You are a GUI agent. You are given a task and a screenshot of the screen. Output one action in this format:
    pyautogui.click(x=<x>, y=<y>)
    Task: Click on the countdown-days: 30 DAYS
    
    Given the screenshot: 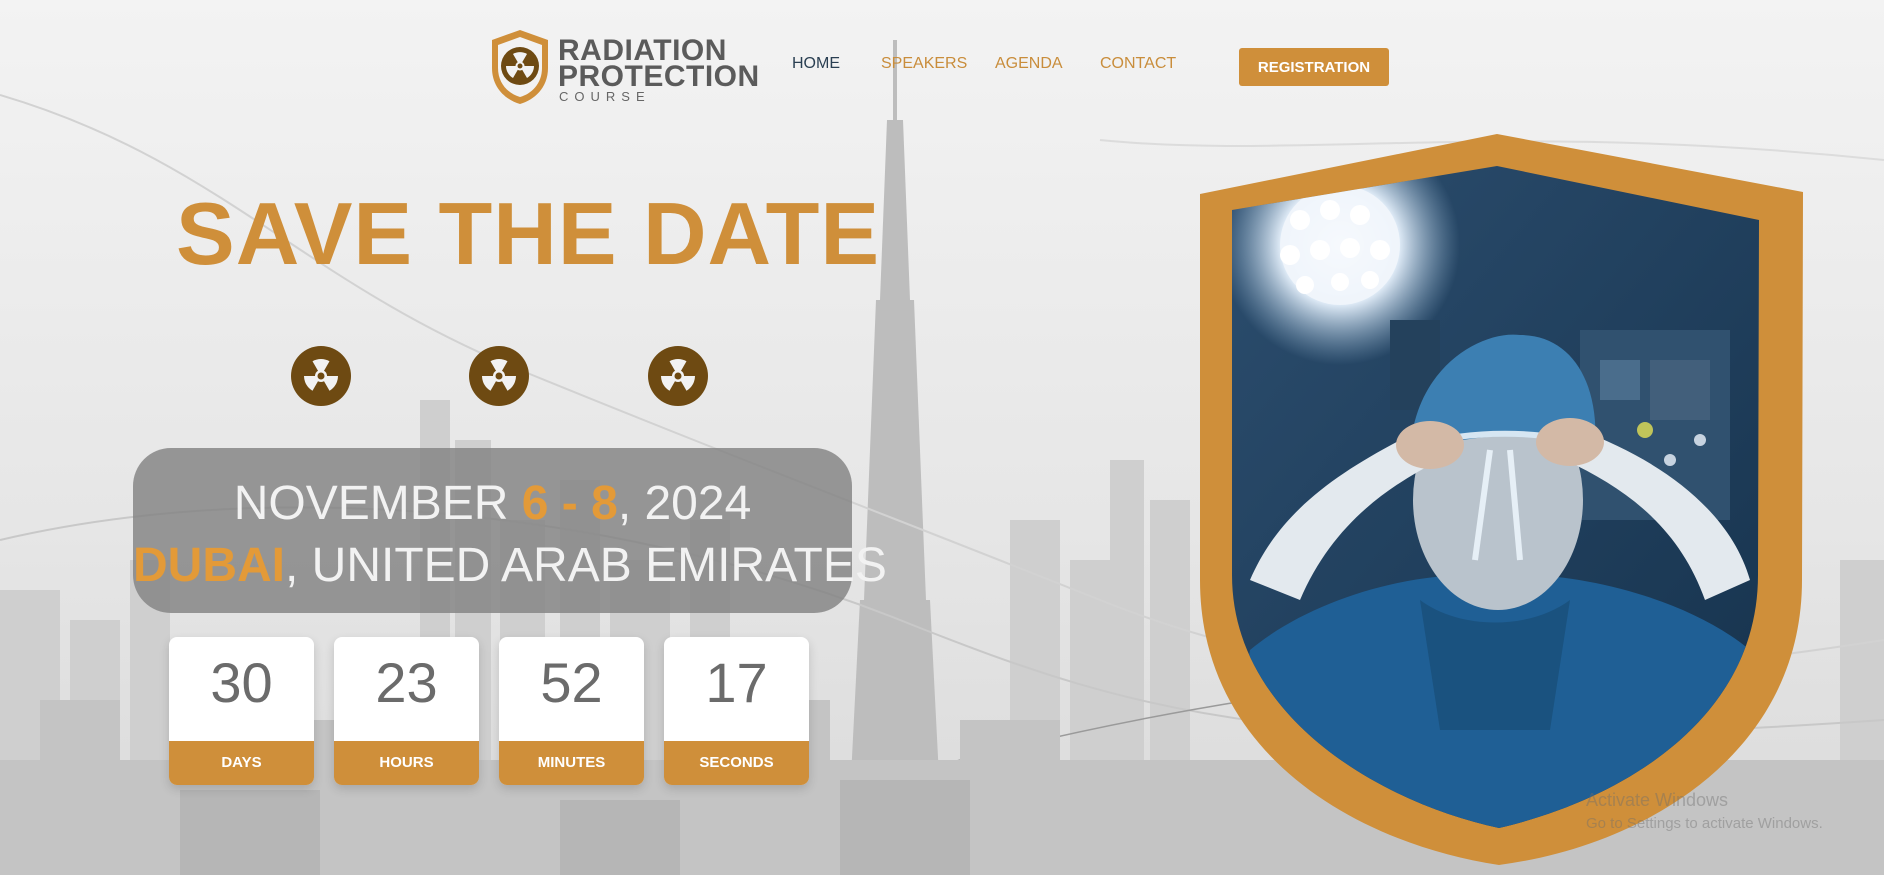 What is the action you would take?
    pyautogui.click(x=241, y=711)
    